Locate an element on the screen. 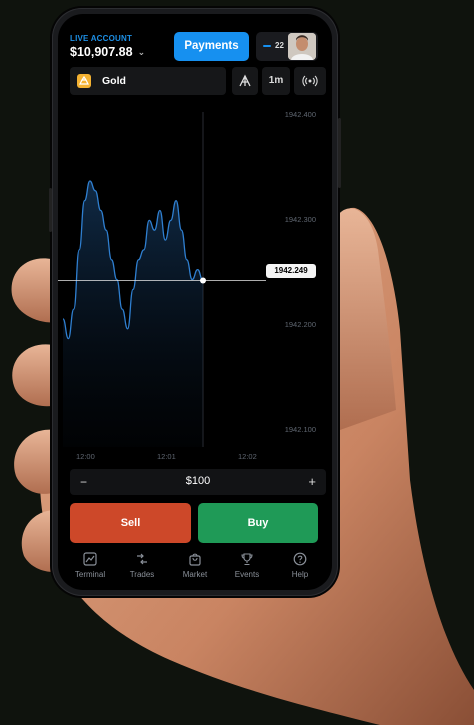  signals-button is located at coordinates (310, 81).